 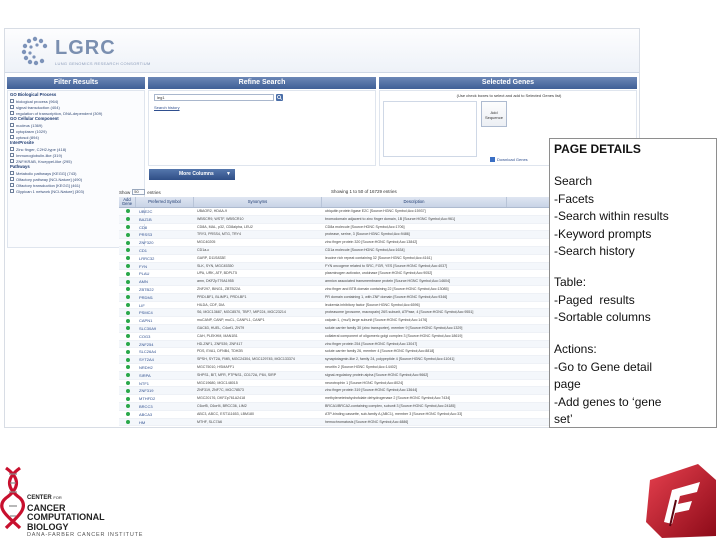 I want to click on add-sequence-button: Add Sequence, so click(x=494, y=114).